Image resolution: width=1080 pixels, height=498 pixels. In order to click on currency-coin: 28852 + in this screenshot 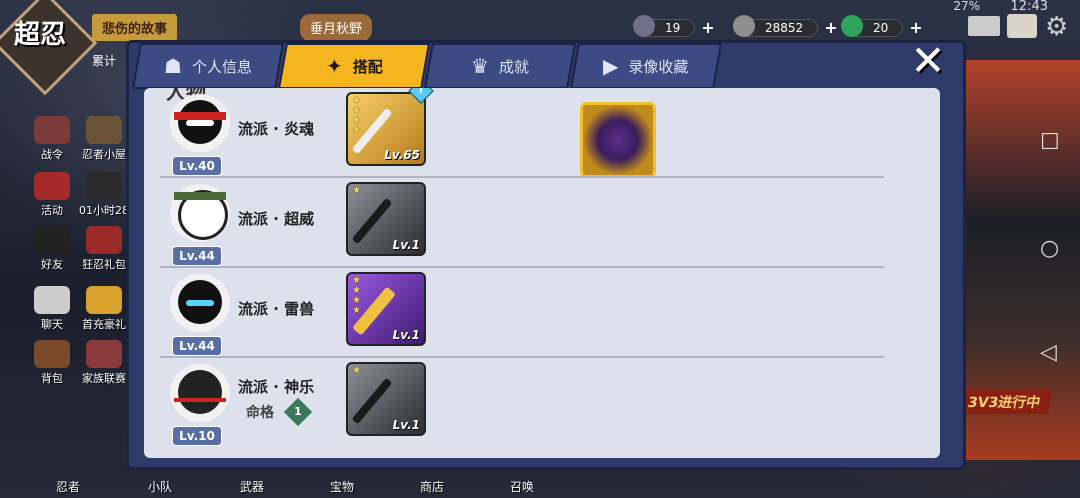, I will do `click(785, 25)`.